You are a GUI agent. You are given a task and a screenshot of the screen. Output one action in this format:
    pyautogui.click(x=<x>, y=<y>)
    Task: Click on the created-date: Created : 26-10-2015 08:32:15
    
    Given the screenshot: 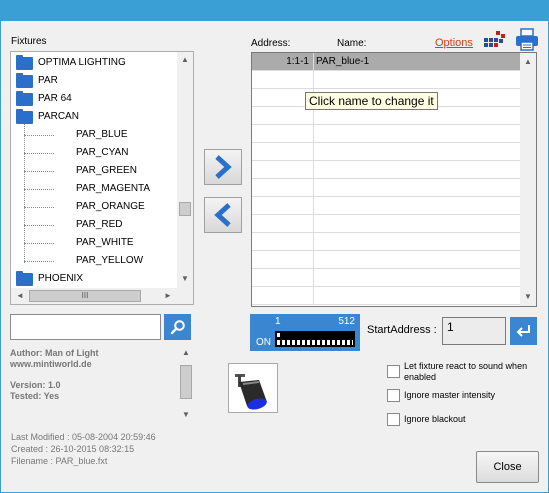 What is the action you would take?
    pyautogui.click(x=73, y=449)
    